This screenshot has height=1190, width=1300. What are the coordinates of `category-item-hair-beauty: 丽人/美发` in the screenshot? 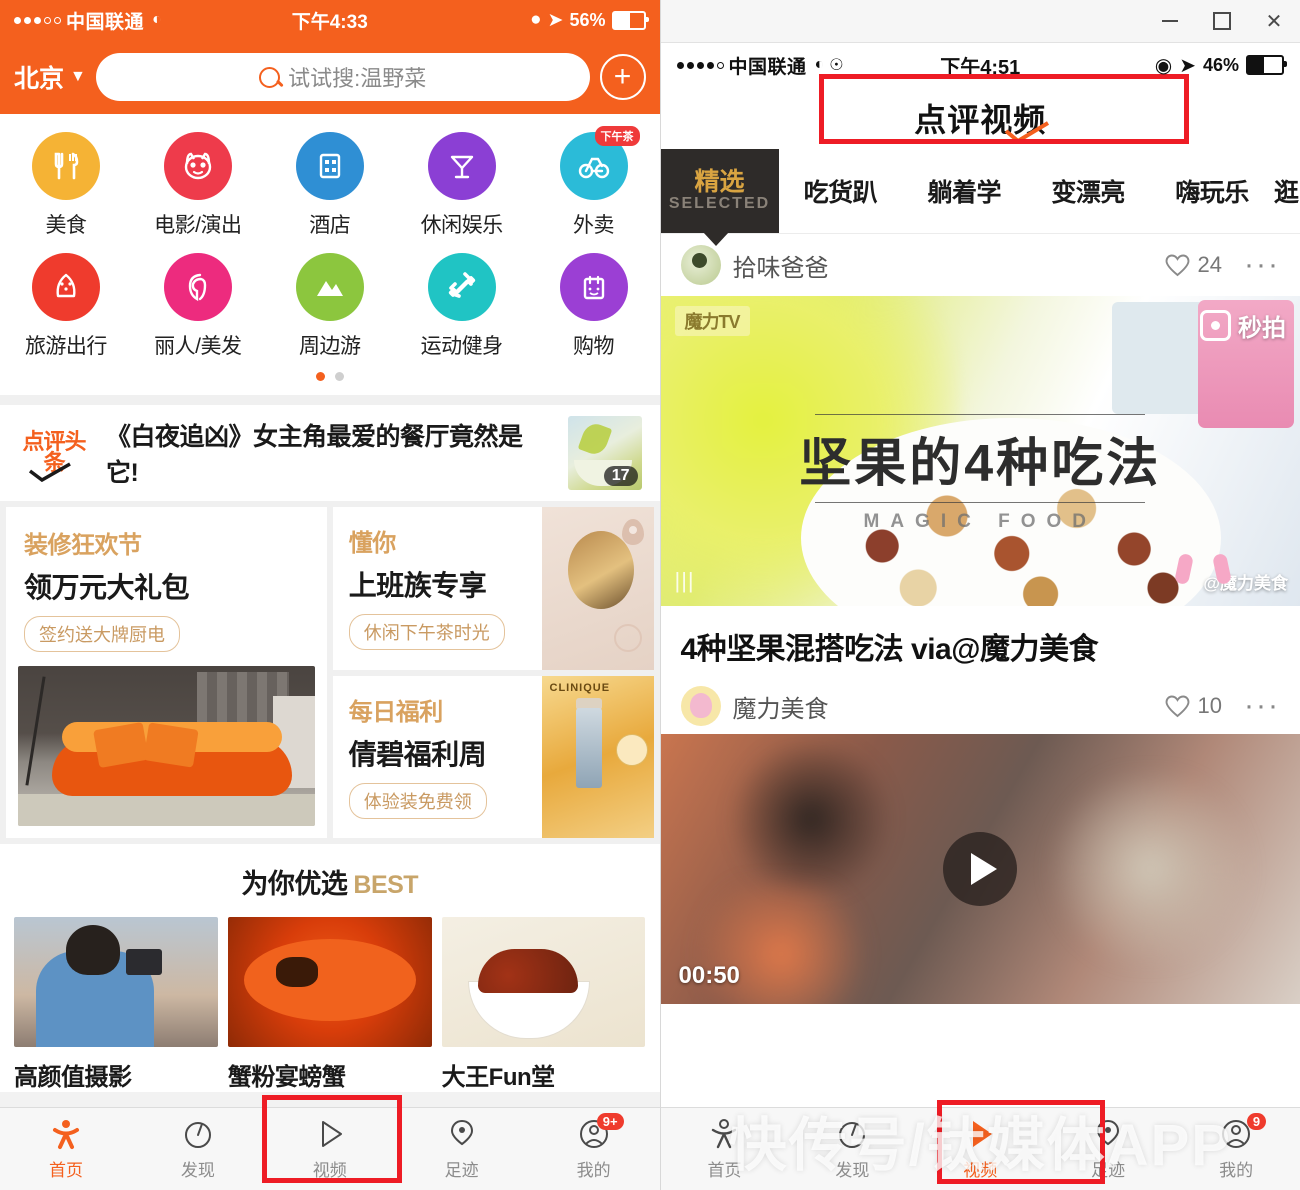 It's located at (198, 306).